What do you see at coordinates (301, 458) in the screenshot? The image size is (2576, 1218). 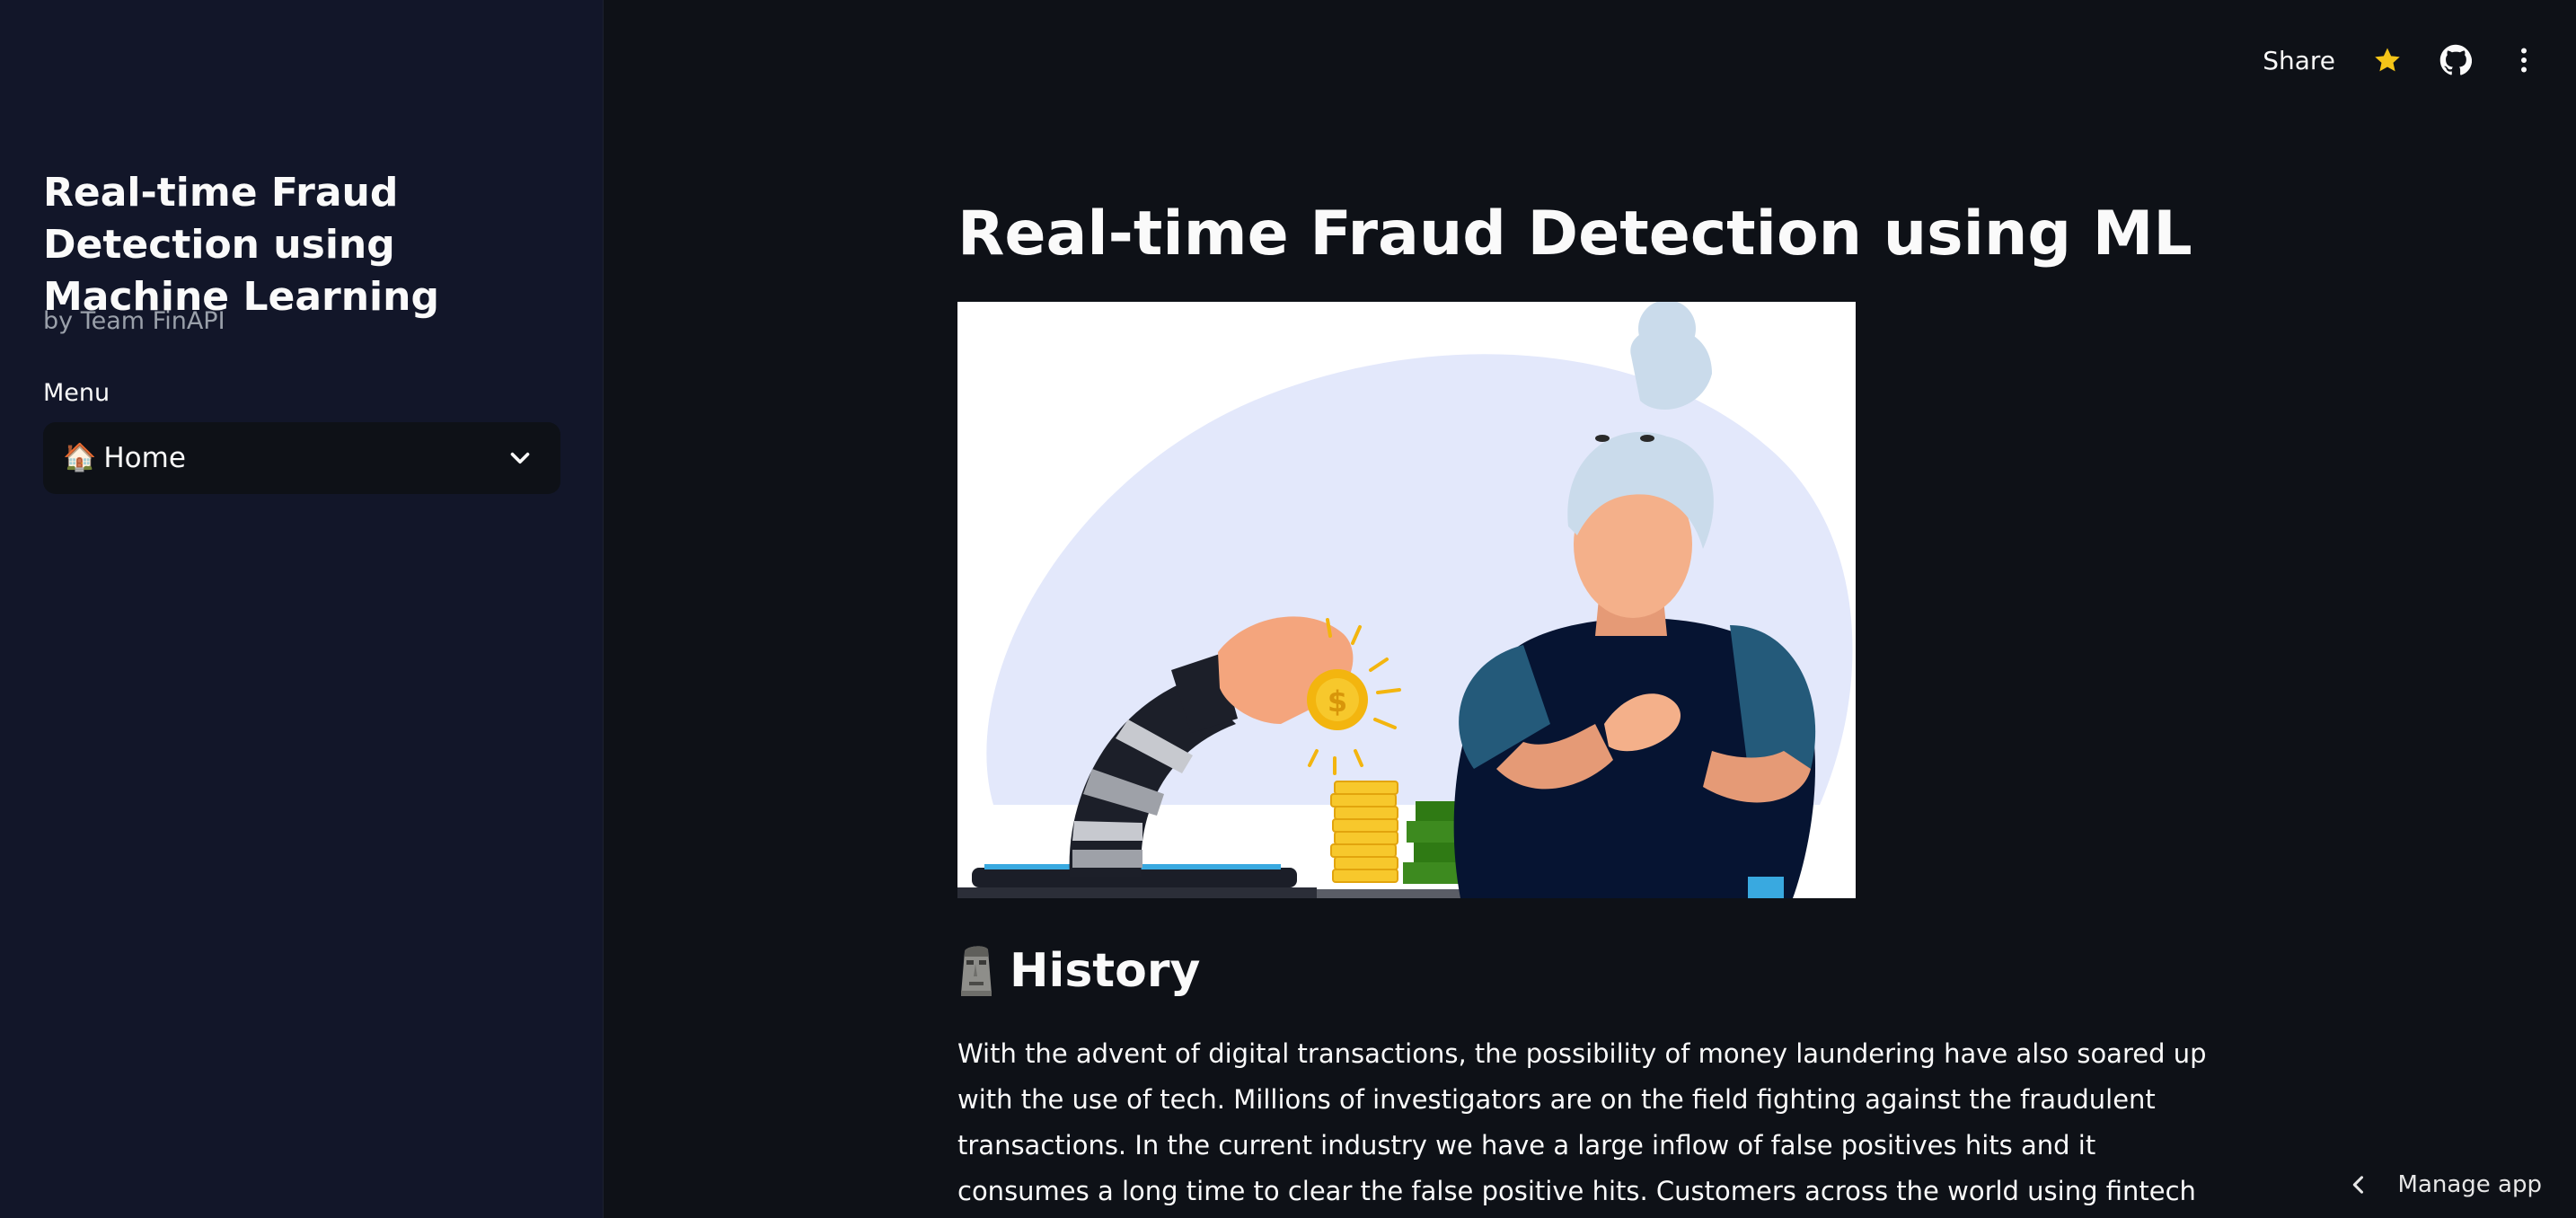 I see `menu-select: 🏠 Home` at bounding box center [301, 458].